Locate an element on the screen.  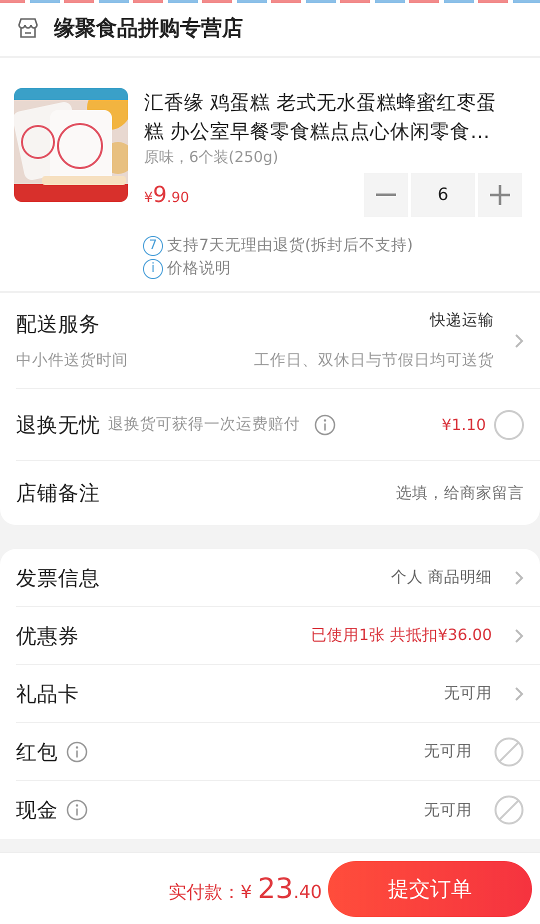
product-variant: 原味，6个装(250g) is located at coordinates (212, 157).